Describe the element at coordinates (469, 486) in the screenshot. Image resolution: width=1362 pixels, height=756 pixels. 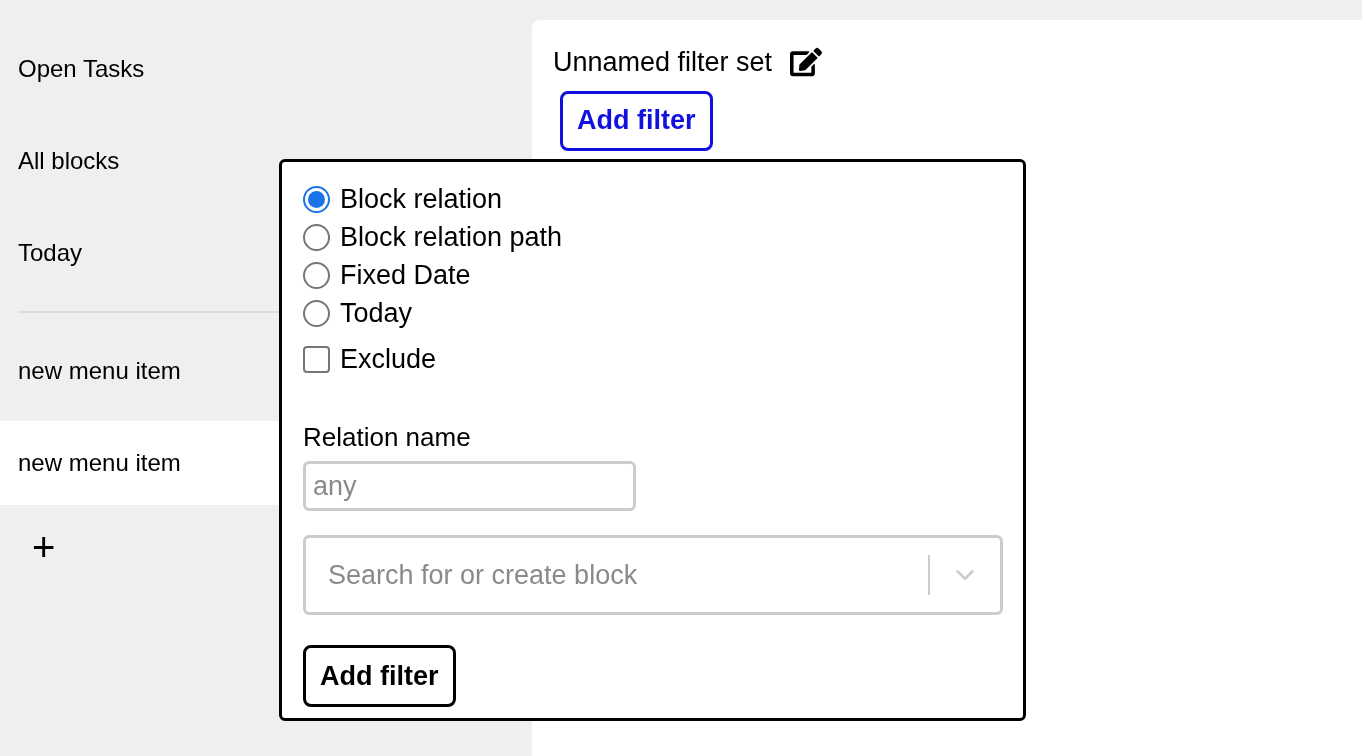
I see `relation-name-field: any` at that location.